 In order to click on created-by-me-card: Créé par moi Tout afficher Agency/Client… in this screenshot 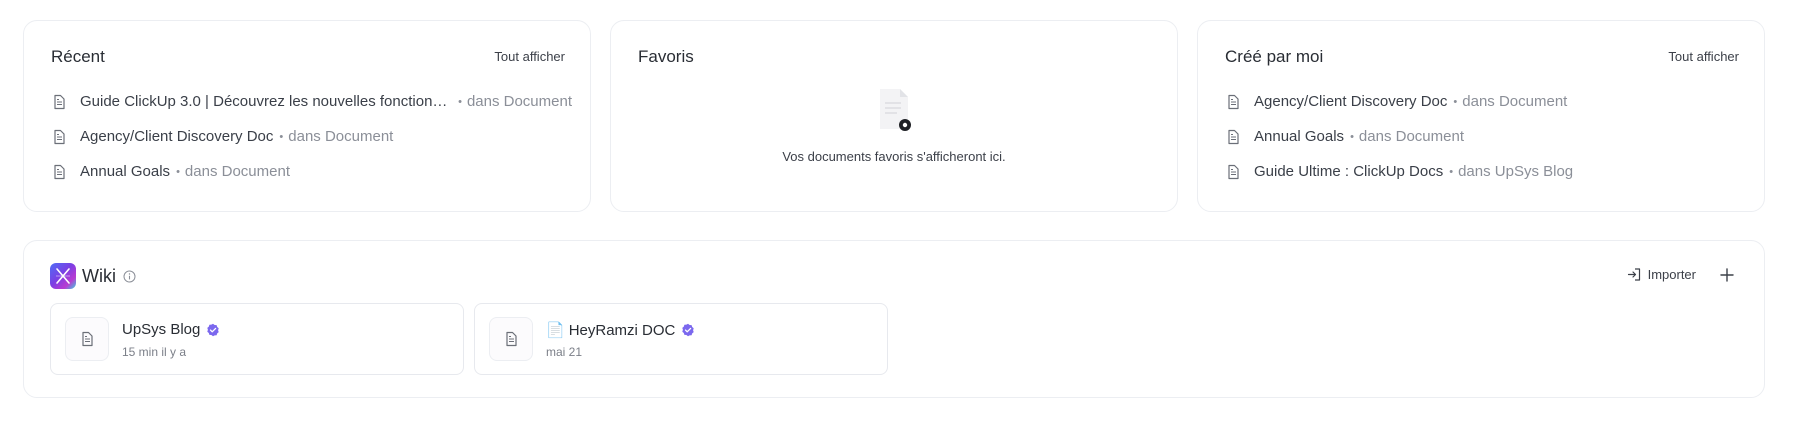, I will do `click(1481, 116)`.